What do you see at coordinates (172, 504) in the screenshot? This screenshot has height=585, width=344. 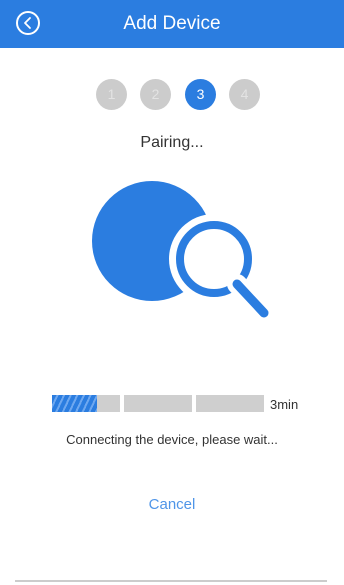 I see `cancel-button: Cancel` at bounding box center [172, 504].